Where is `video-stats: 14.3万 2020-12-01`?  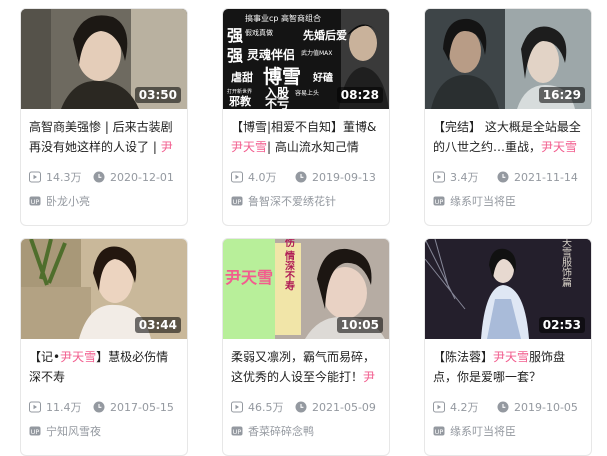
video-stats: 14.3万 2020-12-01 is located at coordinates (104, 177).